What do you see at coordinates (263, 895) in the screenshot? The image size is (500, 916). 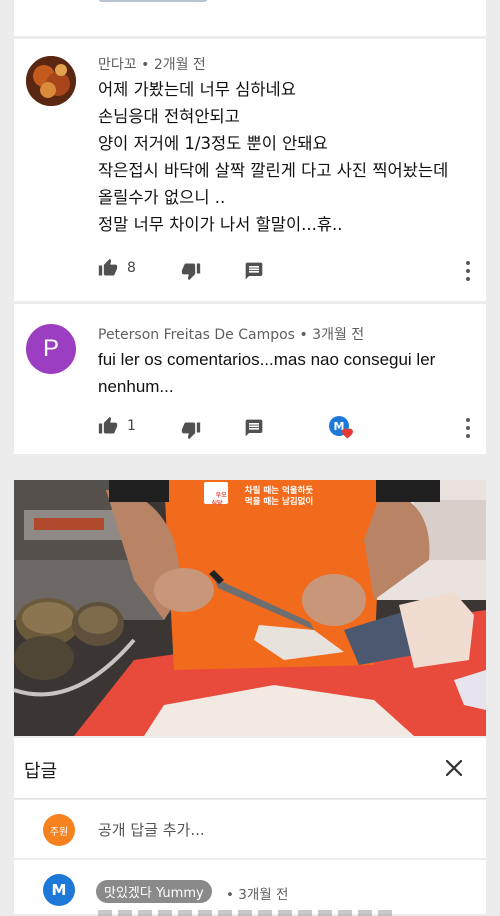 I see `reply-time: 3개월 전` at bounding box center [263, 895].